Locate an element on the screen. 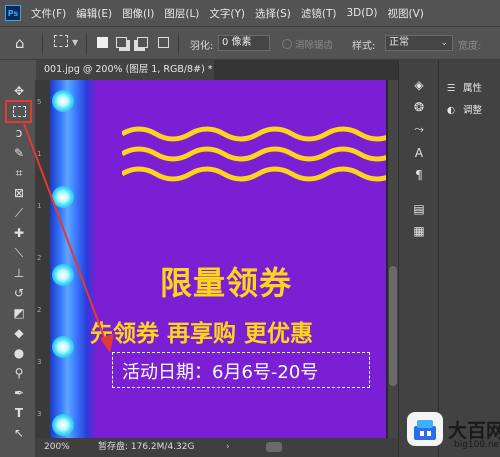 The height and width of the screenshot is (457, 500). document-title: 001.jpg @ 200% (图层 1, RGB/8#) * is located at coordinates (128, 69).